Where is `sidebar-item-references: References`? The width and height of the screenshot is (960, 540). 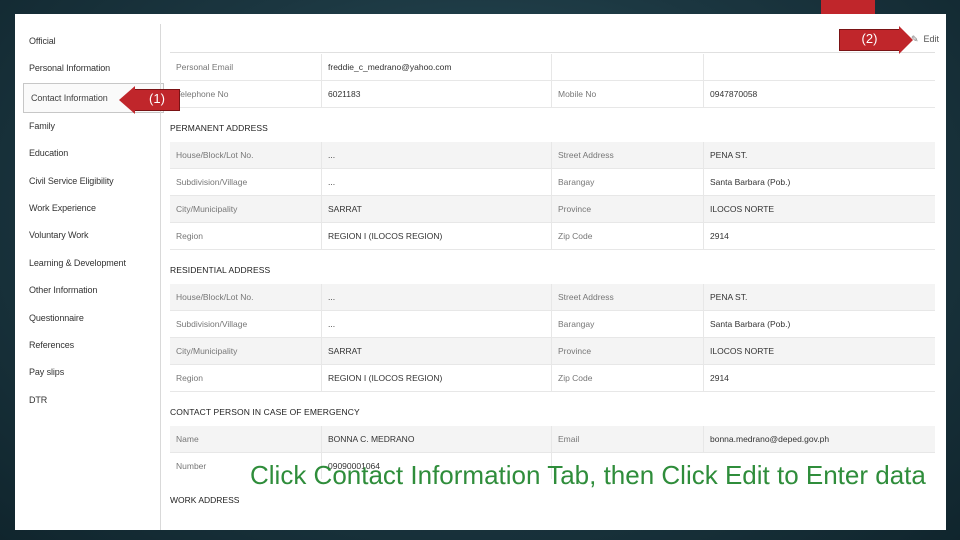
sidebar-item-references: References is located at coordinates (90, 345).